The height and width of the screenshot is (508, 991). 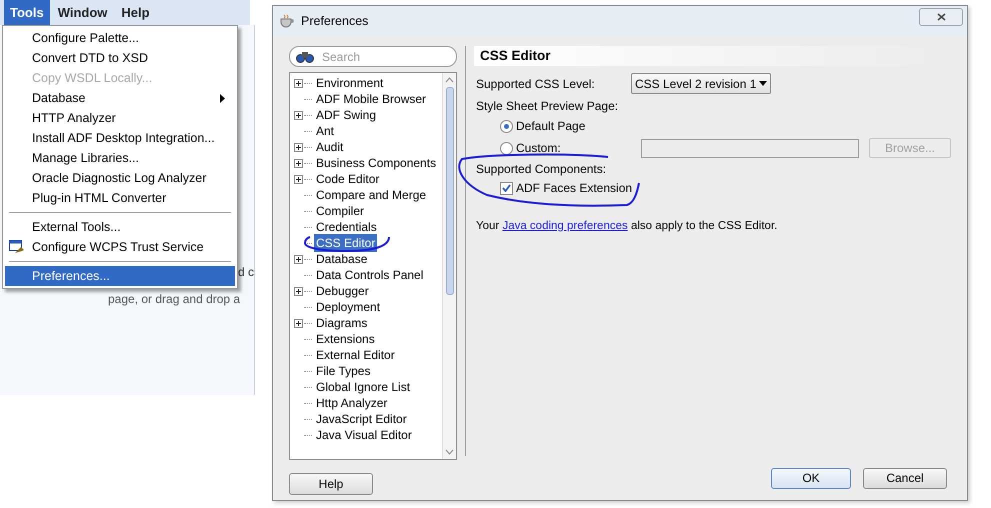 I want to click on note-text: Your Java coding preferences also apply to the CSS Editor., so click(x=626, y=226).